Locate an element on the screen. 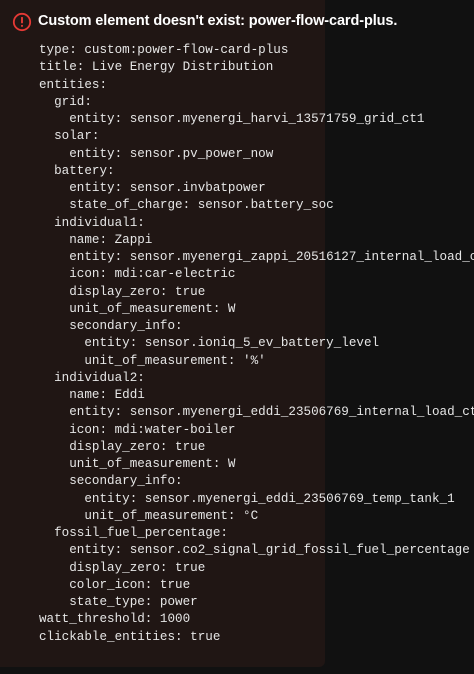 This screenshot has width=474, height=674. config-line: entity: sensor.ioniq_5_ev_battery_level is located at coordinates (209, 343).